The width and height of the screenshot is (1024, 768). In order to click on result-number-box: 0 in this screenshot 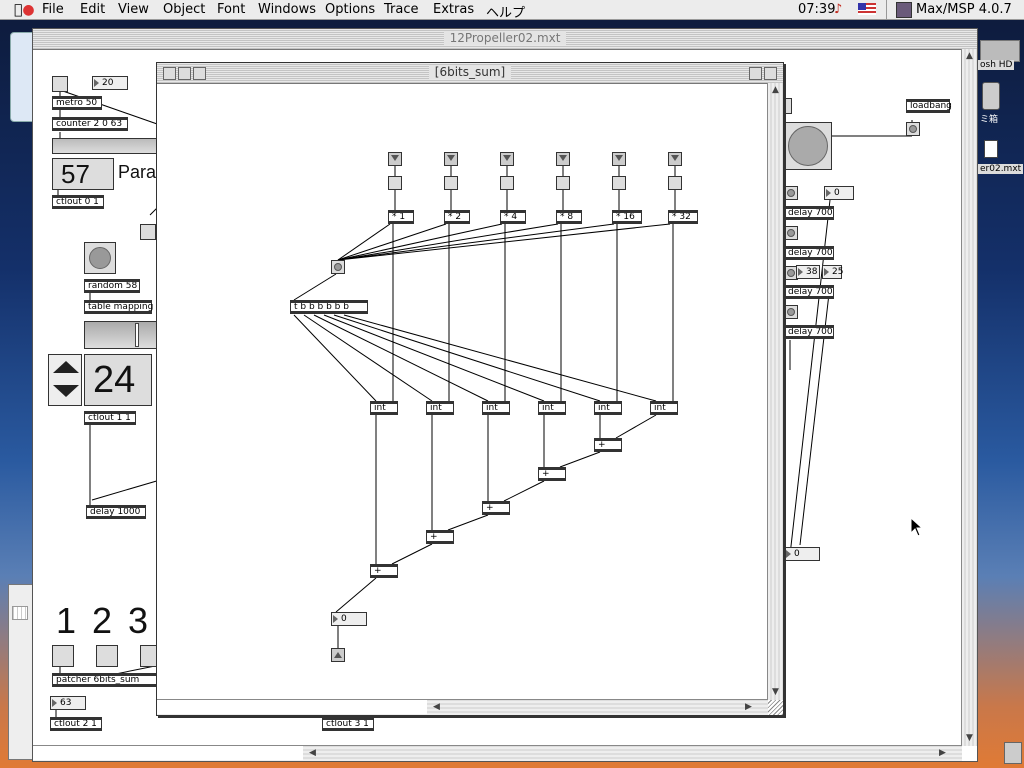, I will do `click(349, 619)`.